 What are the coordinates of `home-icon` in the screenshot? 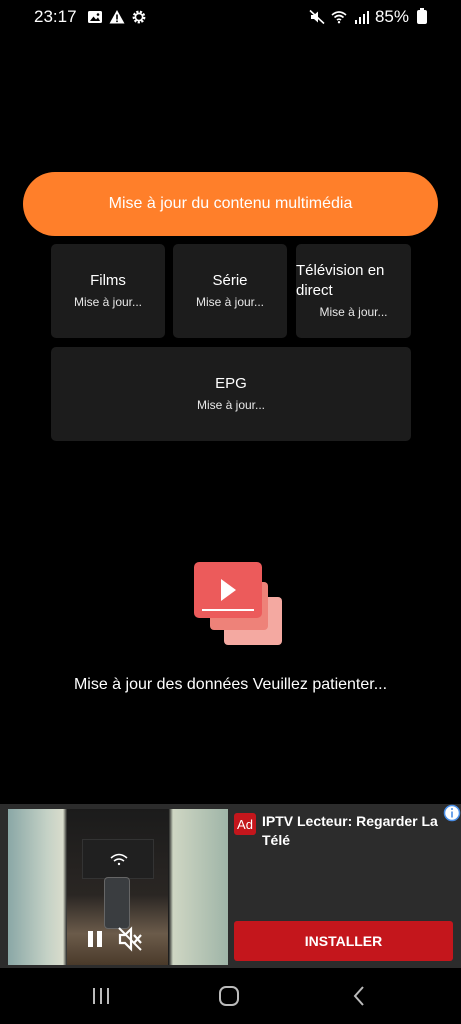 It's located at (229, 996).